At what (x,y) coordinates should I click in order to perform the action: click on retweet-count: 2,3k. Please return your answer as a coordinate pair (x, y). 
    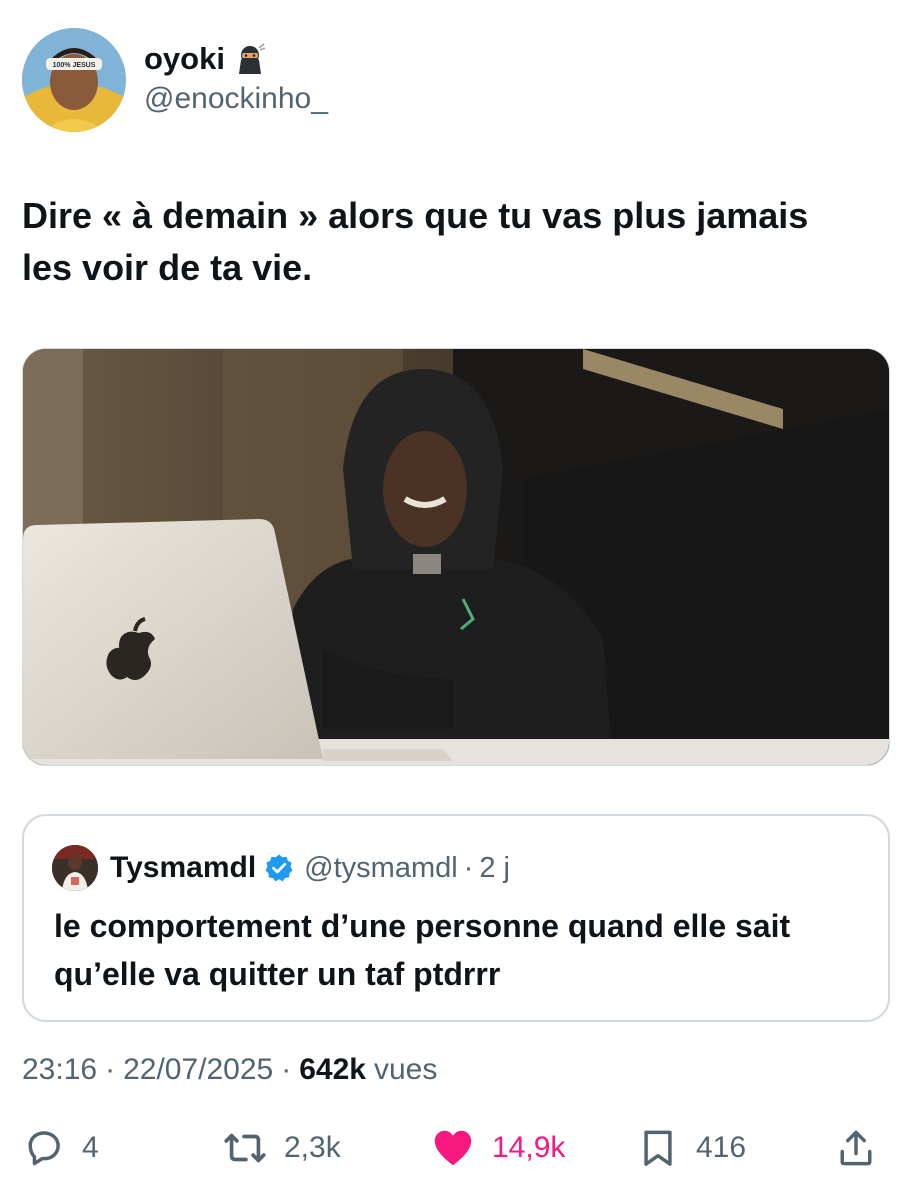
    Looking at the image, I should click on (312, 1147).